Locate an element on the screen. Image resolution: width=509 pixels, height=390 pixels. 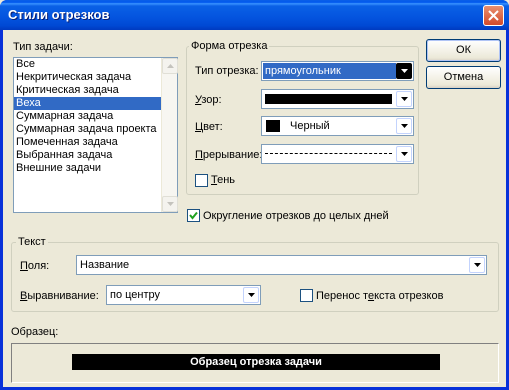
list-item: Помеченная задача is located at coordinates (88, 142).